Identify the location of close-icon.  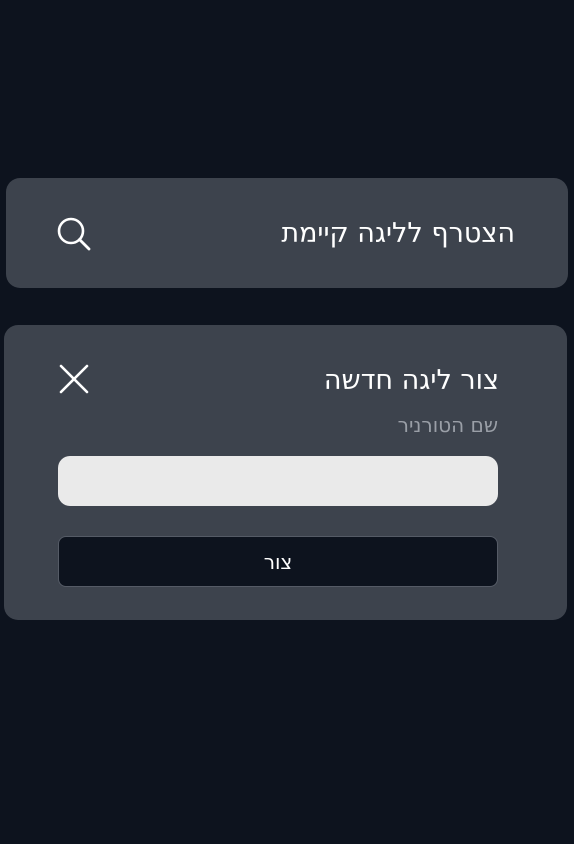
(74, 379).